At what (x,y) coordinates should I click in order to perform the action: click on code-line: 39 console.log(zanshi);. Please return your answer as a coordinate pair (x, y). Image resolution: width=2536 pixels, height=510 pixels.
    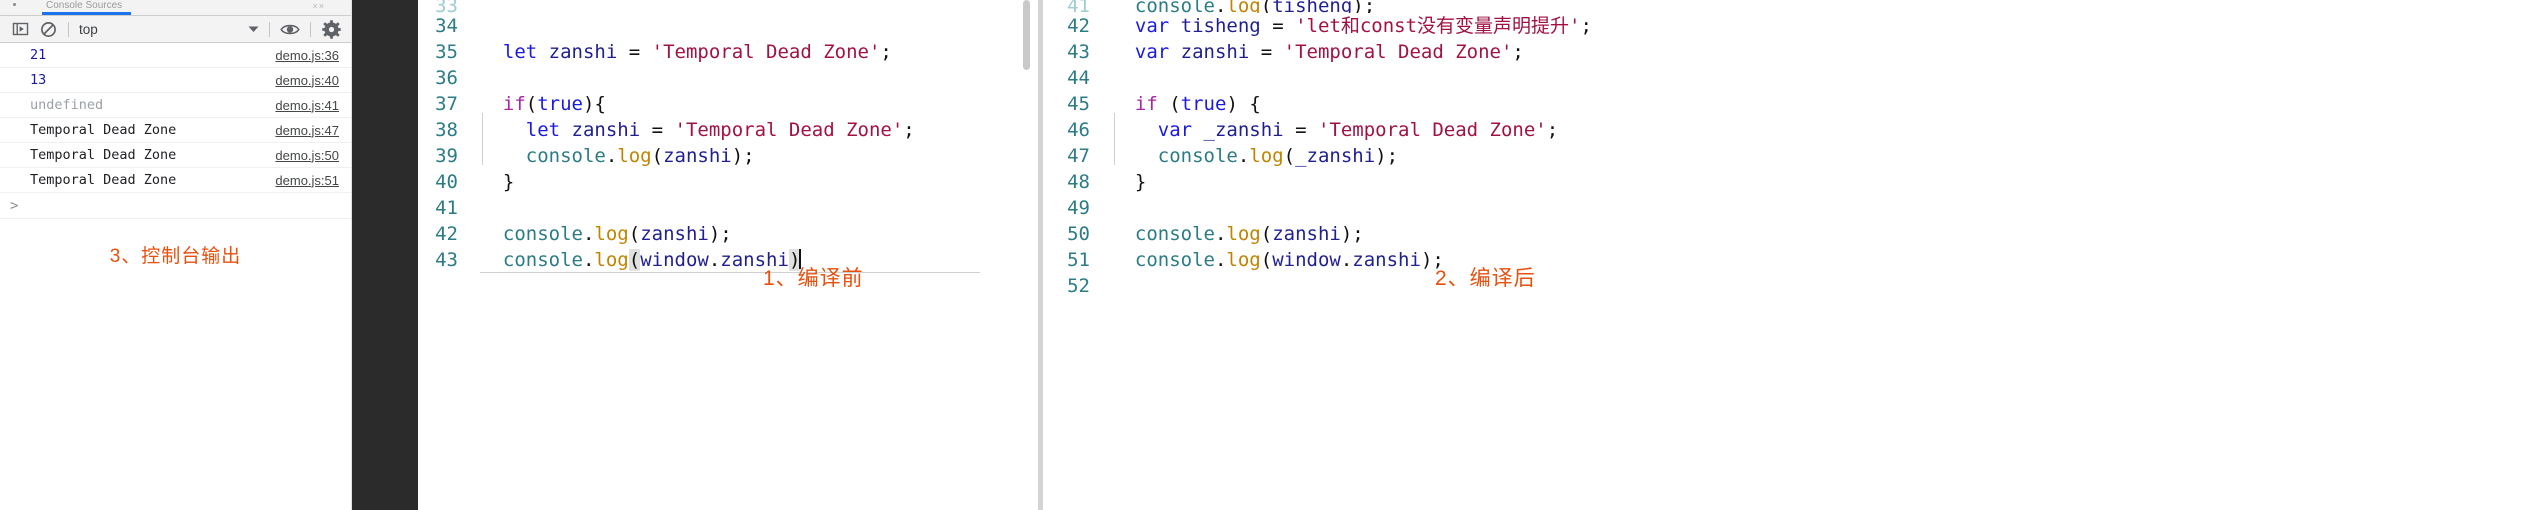
    Looking at the image, I should click on (725, 154).